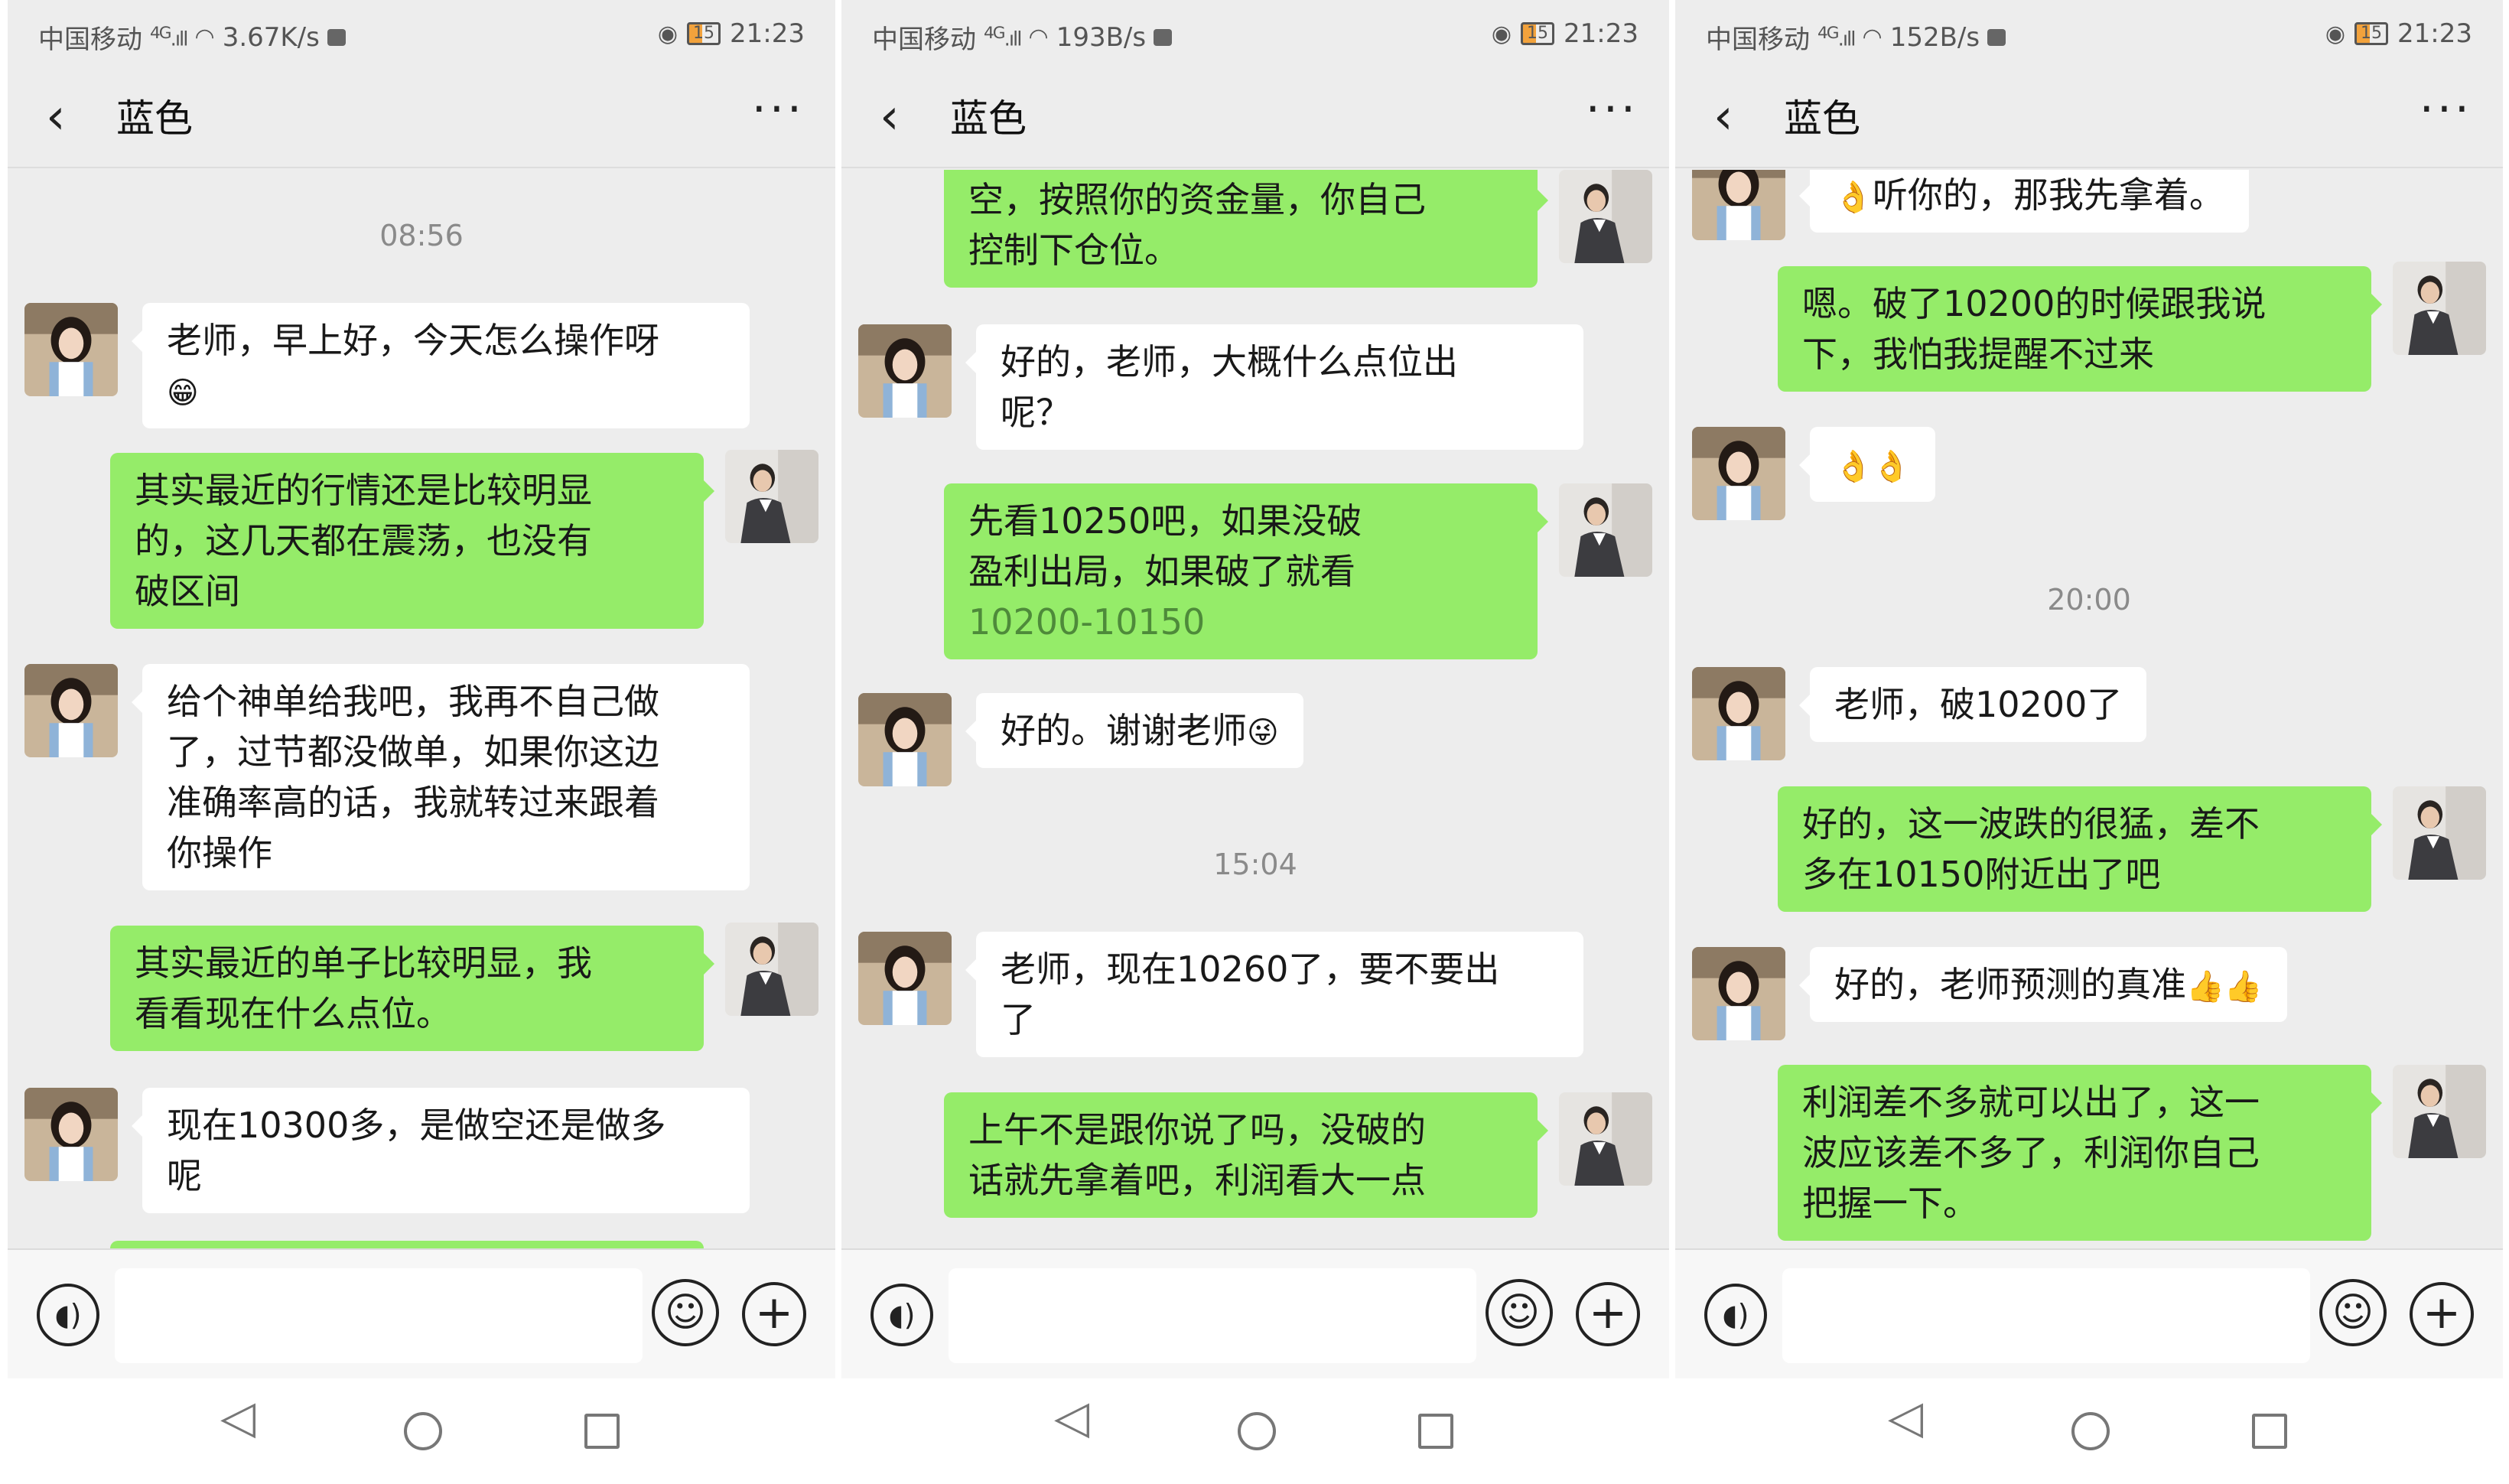 This screenshot has height=1484, width=2509. I want to click on timestamp: 20:00, so click(2089, 600).